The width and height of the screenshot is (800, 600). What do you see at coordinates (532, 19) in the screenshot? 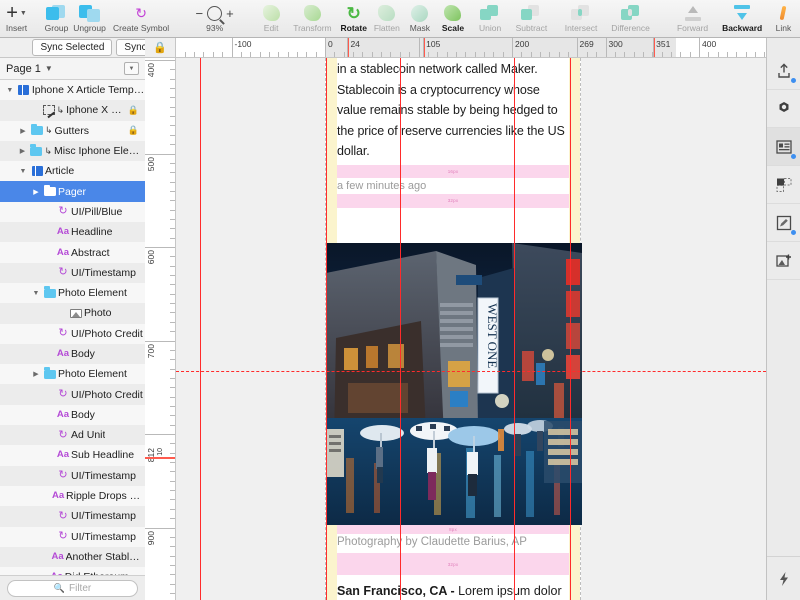
I see `subtract-button: Subtract` at bounding box center [532, 19].